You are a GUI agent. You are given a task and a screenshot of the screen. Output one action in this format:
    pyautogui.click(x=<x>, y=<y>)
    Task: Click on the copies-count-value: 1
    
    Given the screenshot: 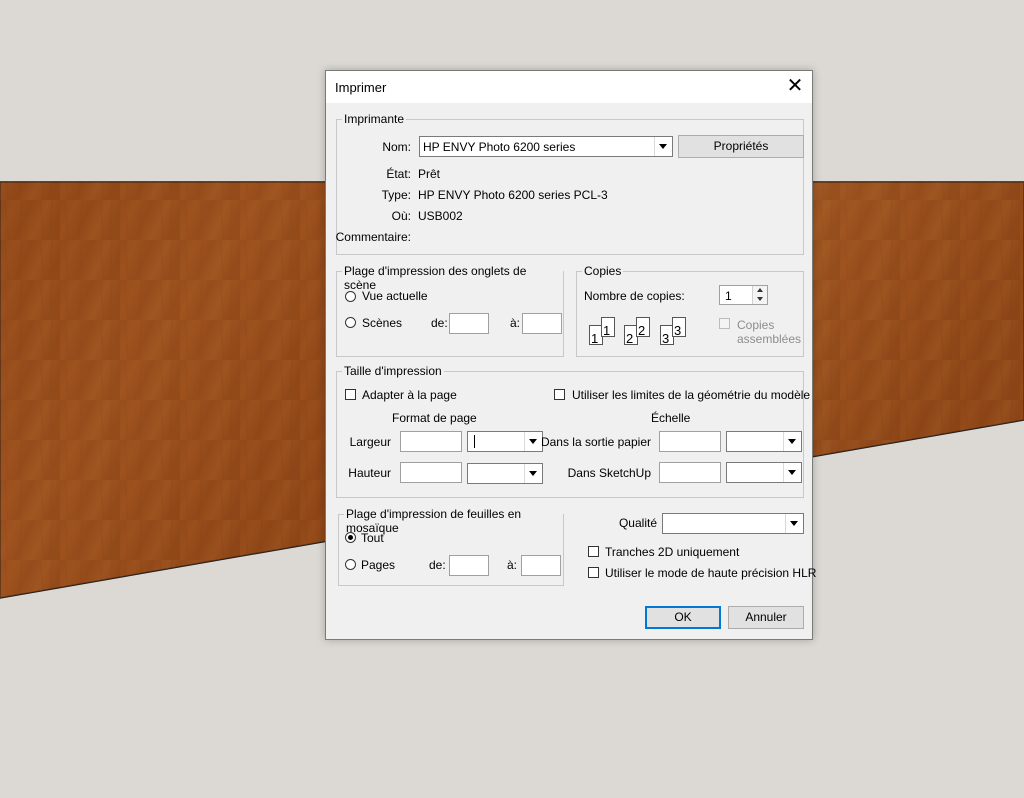 What is the action you would take?
    pyautogui.click(x=728, y=296)
    